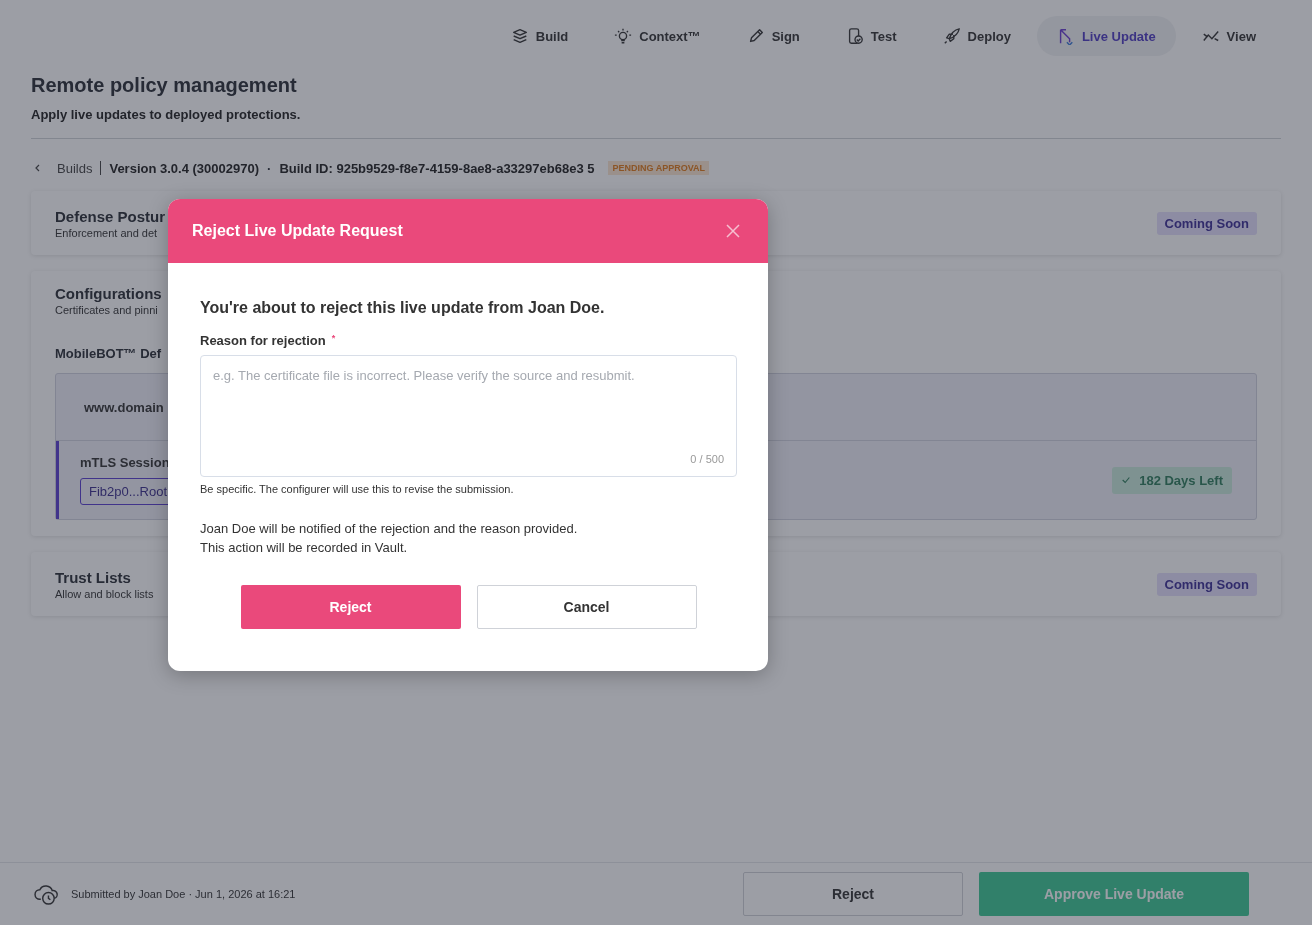  What do you see at coordinates (297, 231) in the screenshot?
I see `dialog-title: Reject Live Update Request` at bounding box center [297, 231].